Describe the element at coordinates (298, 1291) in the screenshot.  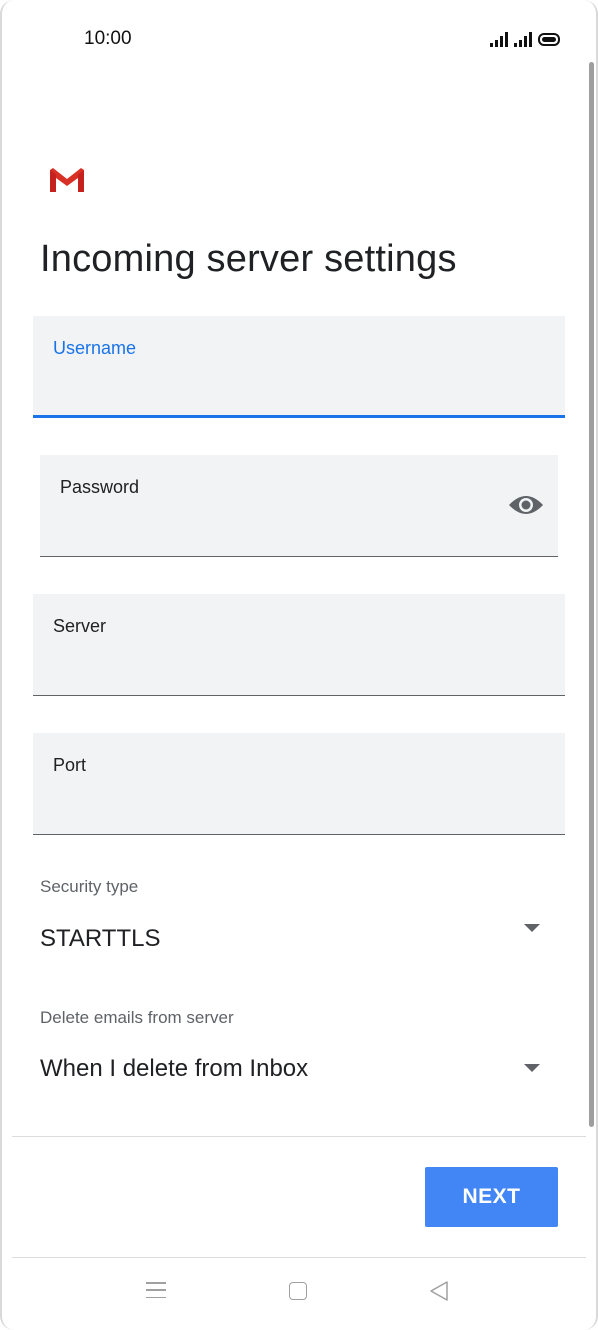
I see `home-icon` at that location.